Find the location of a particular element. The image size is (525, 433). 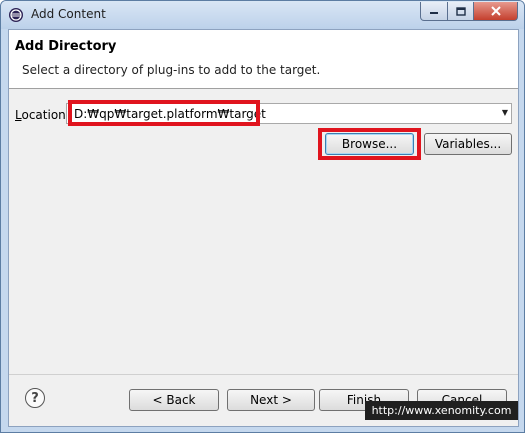

close-icon is located at coordinates (495, 11).